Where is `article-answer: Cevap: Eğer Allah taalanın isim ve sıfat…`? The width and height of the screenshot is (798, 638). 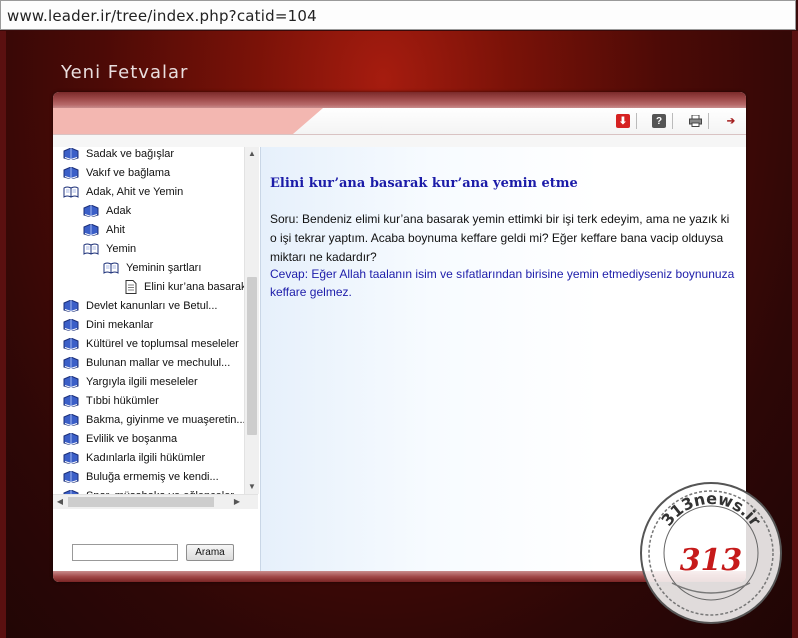
article-answer: Cevap: Eğer Allah taalanın isim ve sıfat… is located at coordinates (502, 283).